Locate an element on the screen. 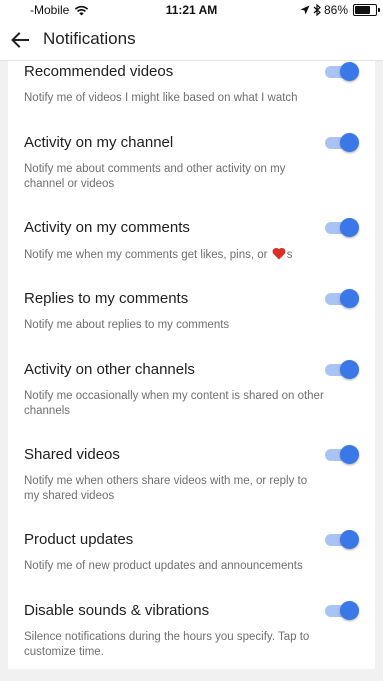  battery-percent: 86% is located at coordinates (335, 10).